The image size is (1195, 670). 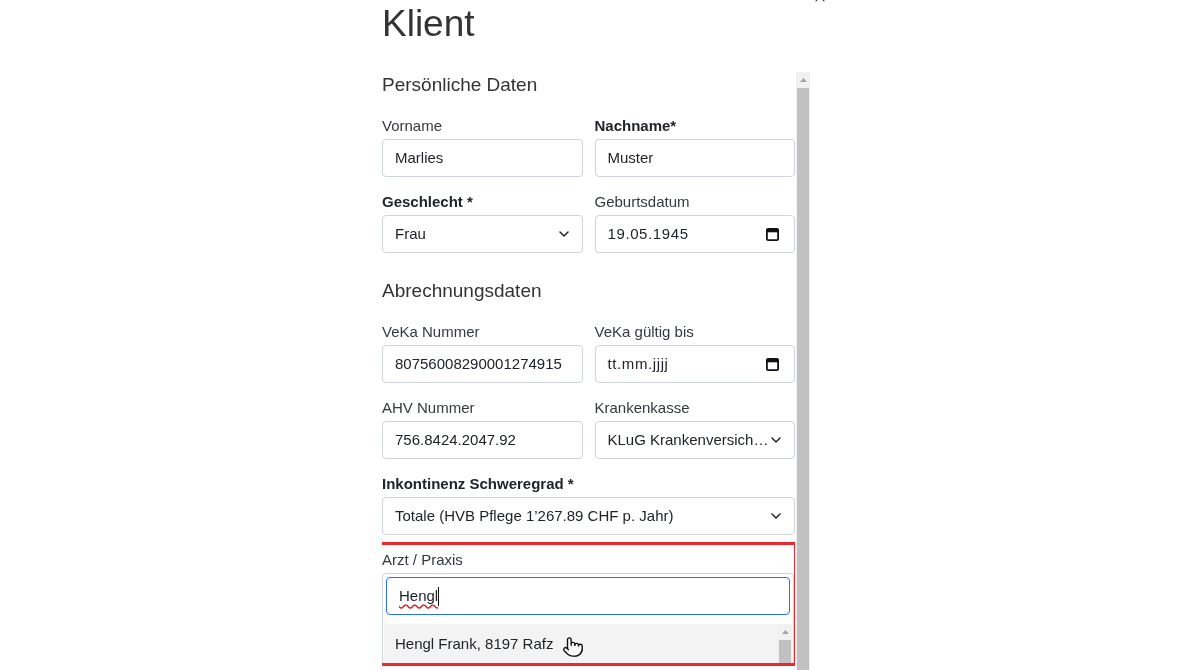 What do you see at coordinates (482, 234) in the screenshot?
I see `select-dropdown: Frau` at bounding box center [482, 234].